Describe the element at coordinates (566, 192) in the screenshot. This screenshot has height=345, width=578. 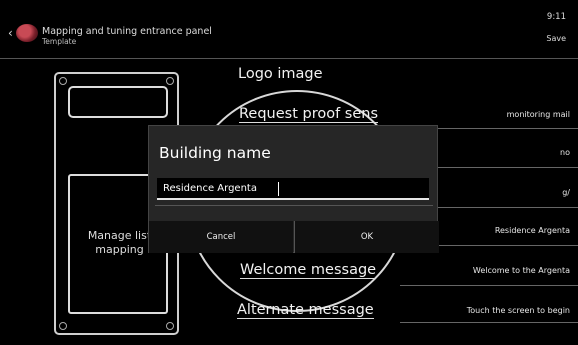
I see `value-welcome: g/` at that location.